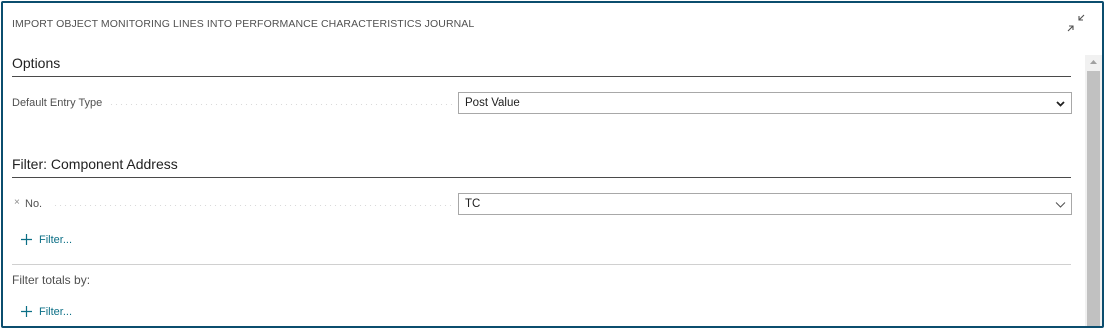 This screenshot has height=332, width=1107. Describe the element at coordinates (473, 204) in the screenshot. I see `no-field-value: TC` at that location.